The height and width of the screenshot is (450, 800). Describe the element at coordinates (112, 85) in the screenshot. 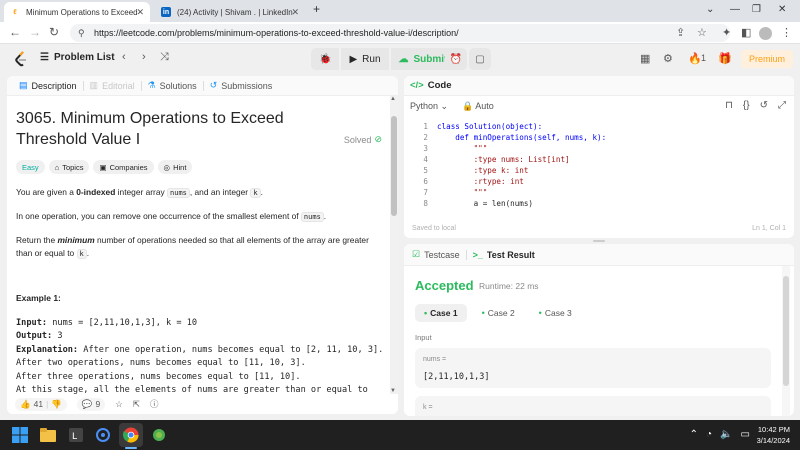

I see `tab-editorial: ▥ Editorial` at that location.